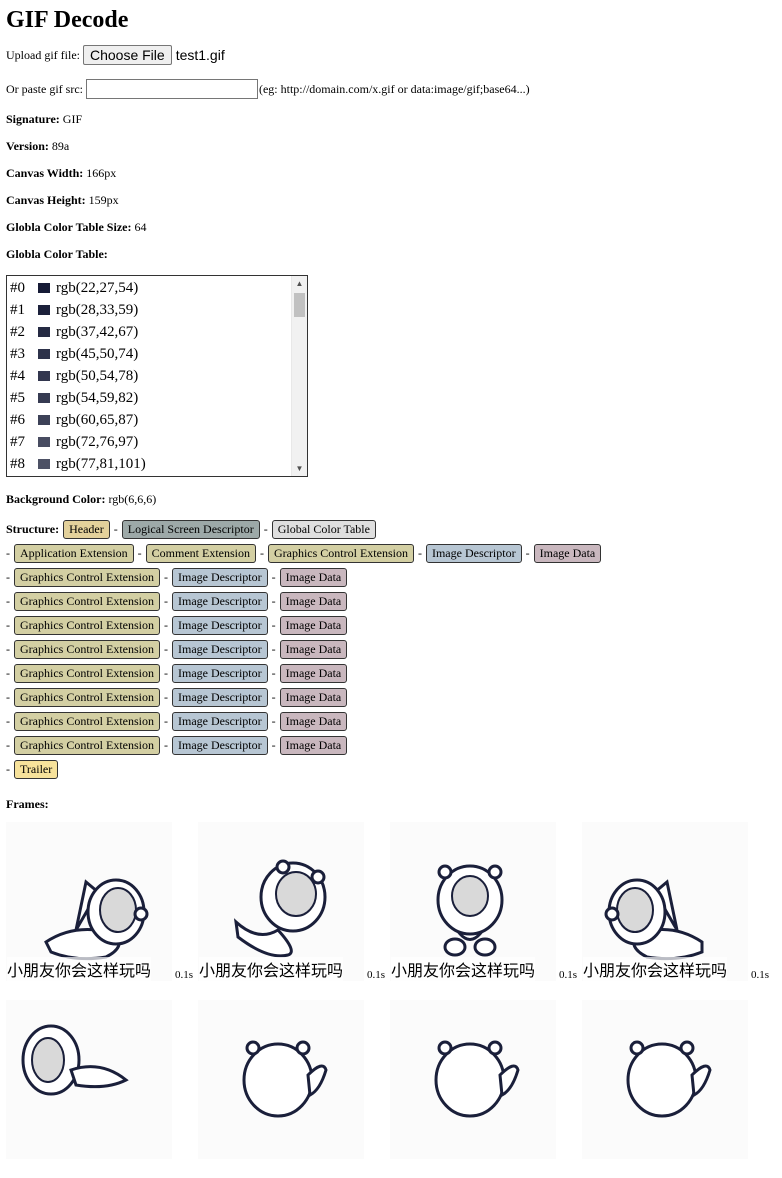  Describe the element at coordinates (299, 376) in the screenshot. I see `scrollbar: ▲ ▼` at that location.